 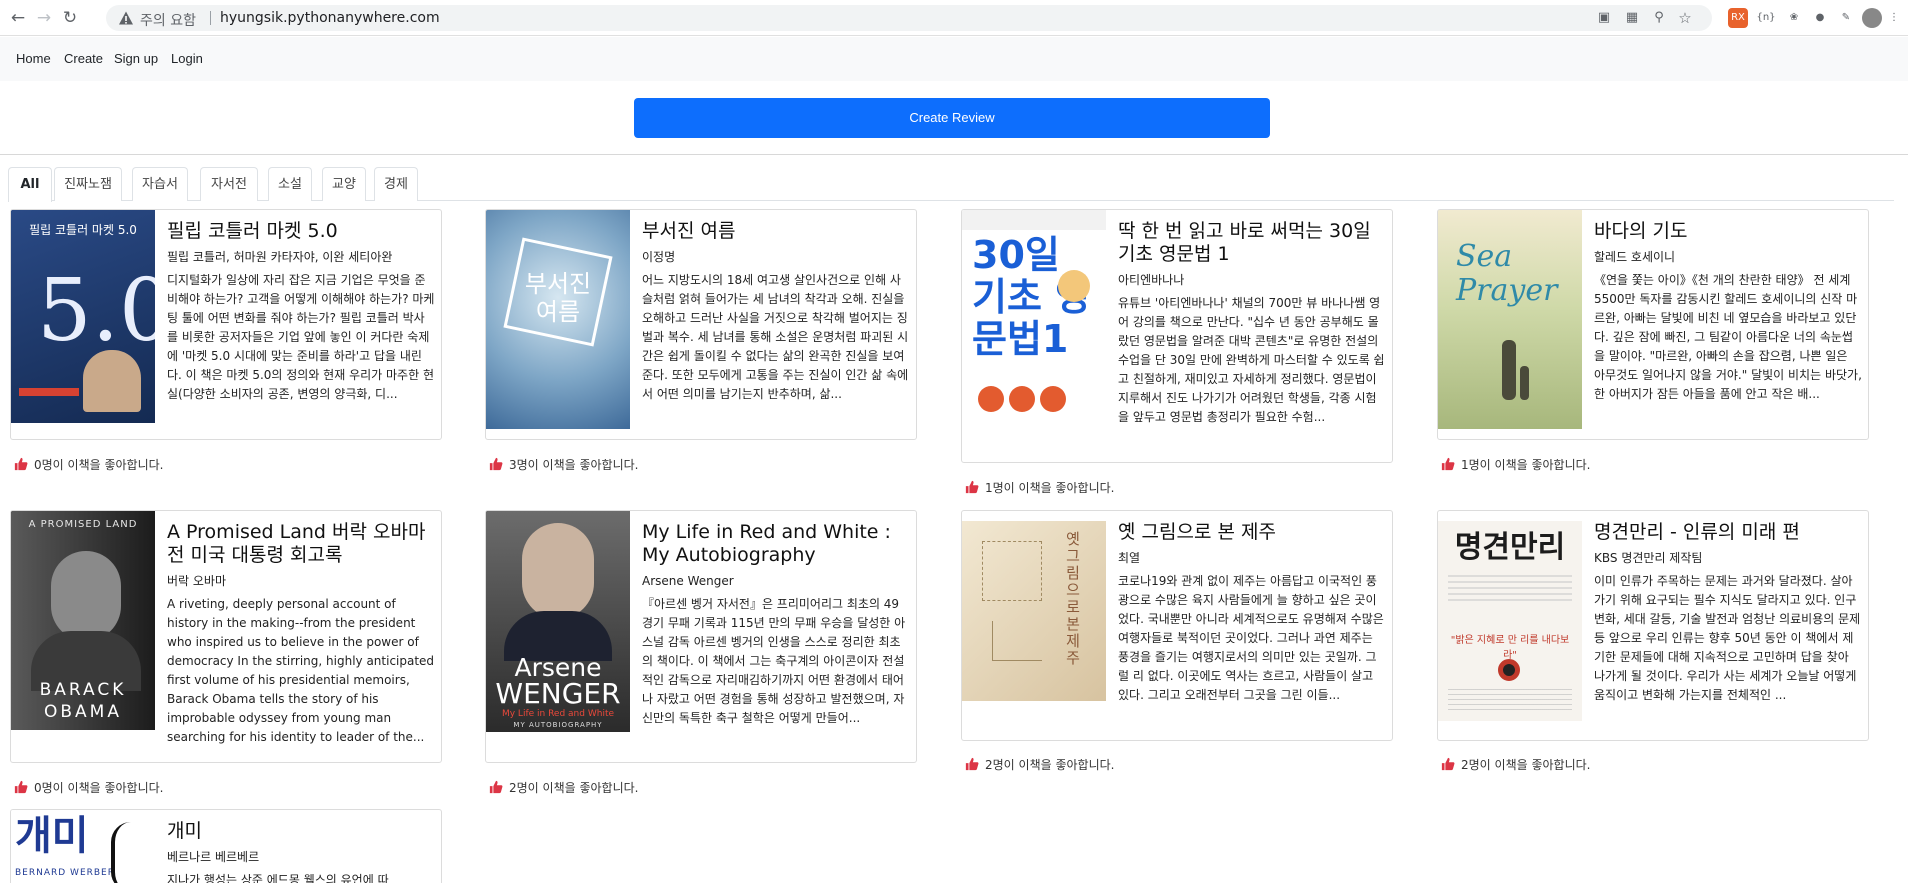 I want to click on tab-novel: 소설, so click(x=290, y=184).